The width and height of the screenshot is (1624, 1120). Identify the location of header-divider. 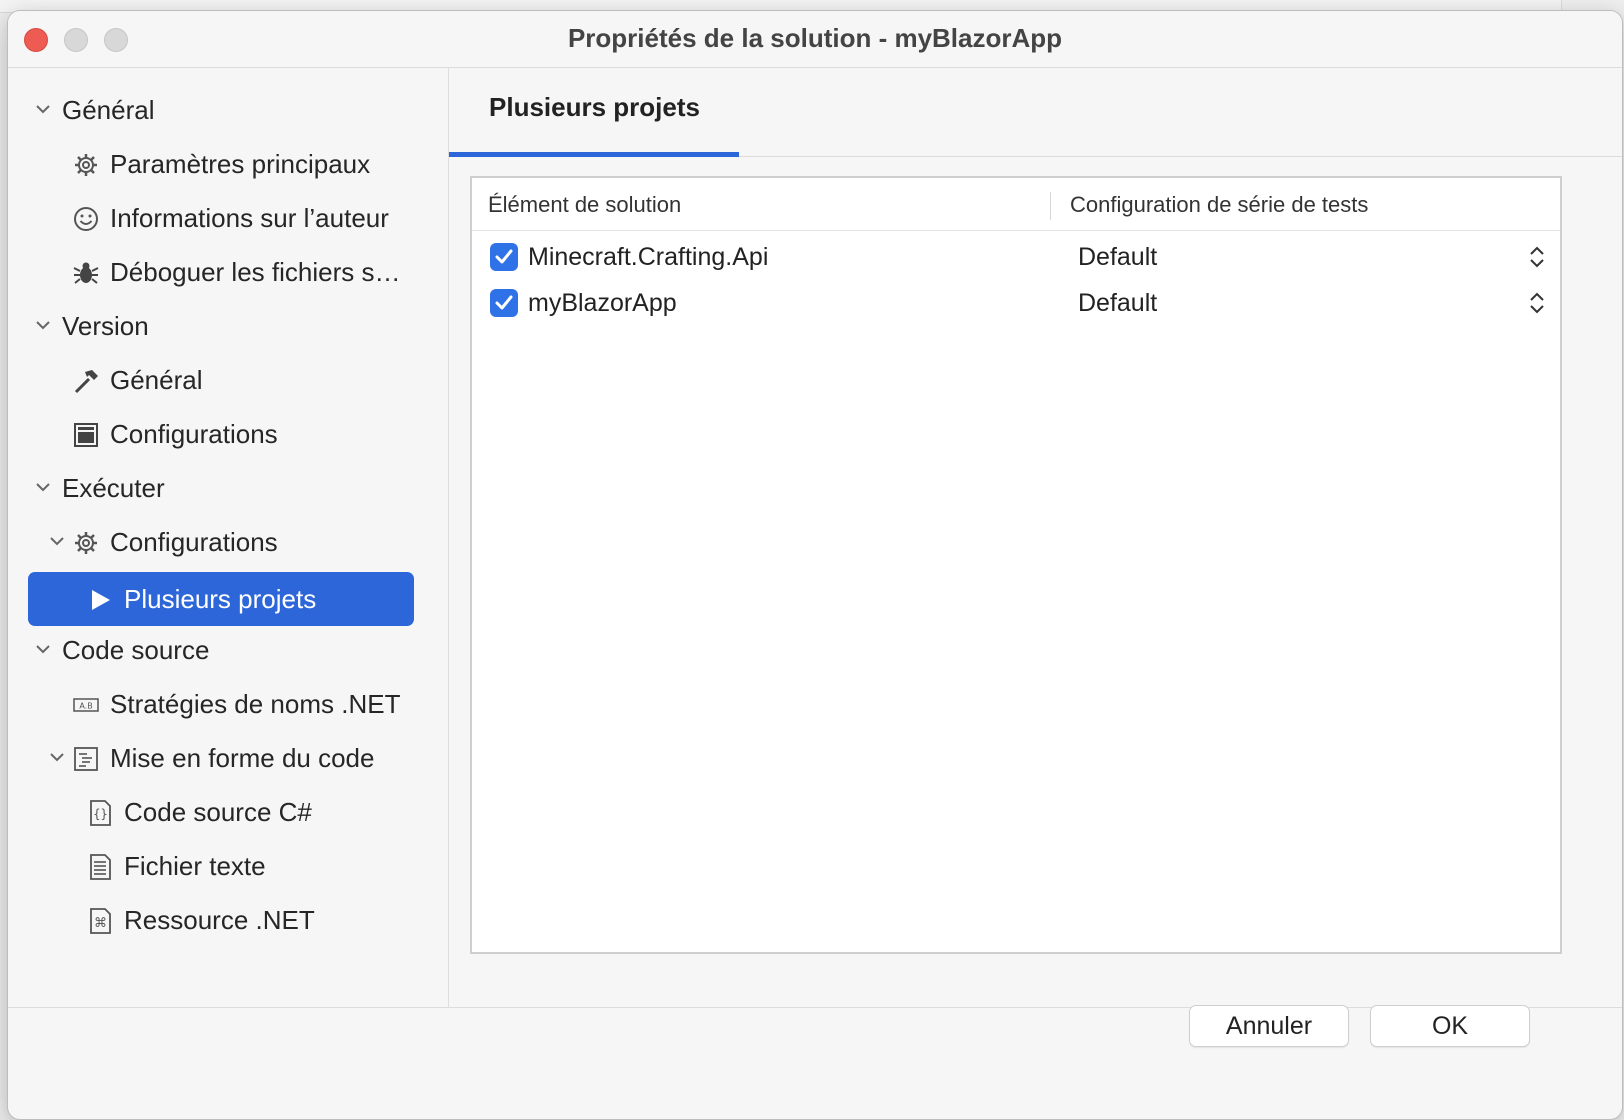
(1016, 230).